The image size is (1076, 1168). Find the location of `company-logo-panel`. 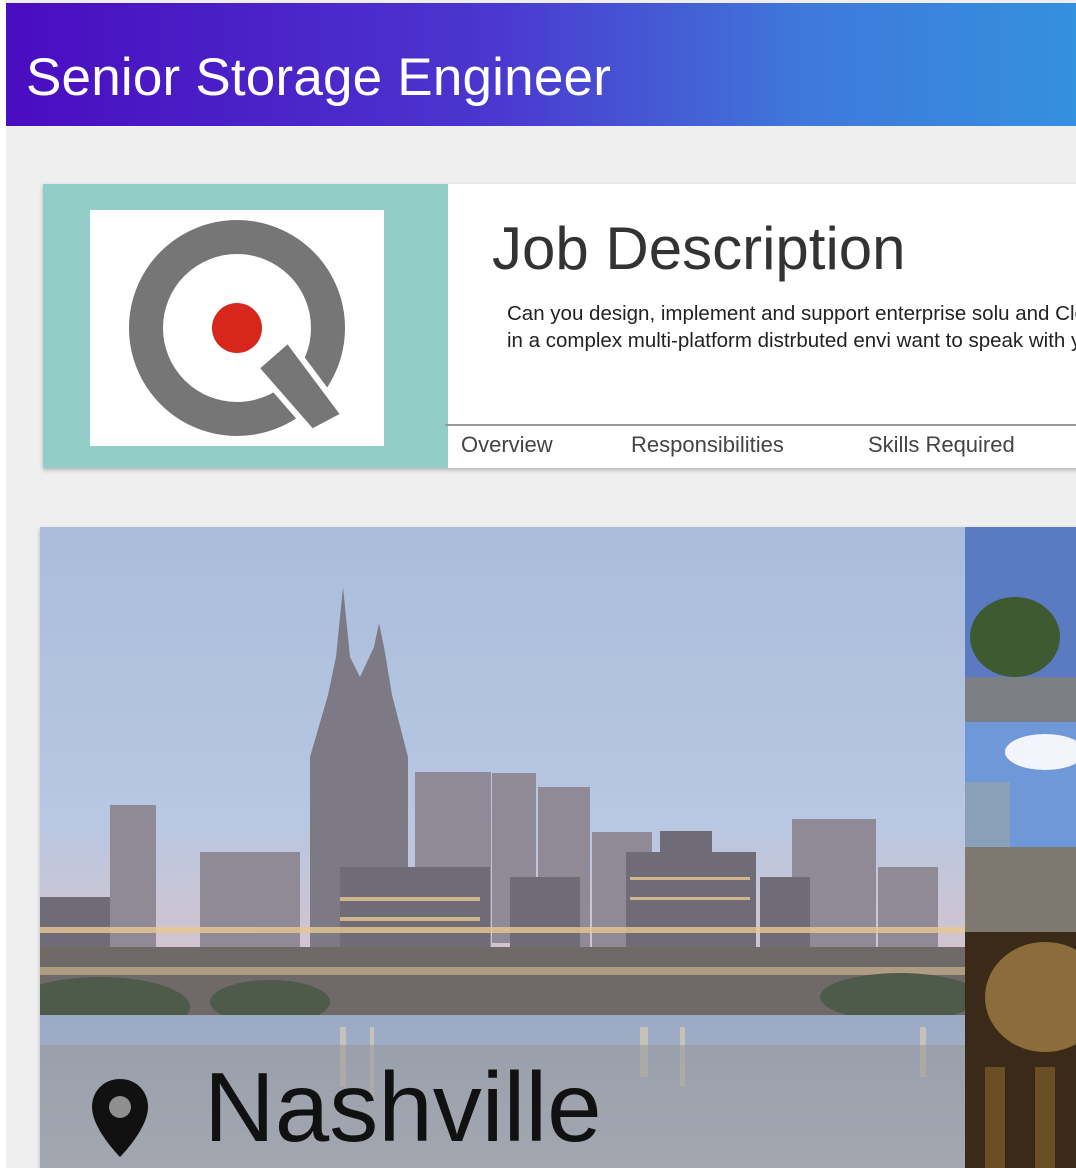

company-logo-panel is located at coordinates (245, 326).